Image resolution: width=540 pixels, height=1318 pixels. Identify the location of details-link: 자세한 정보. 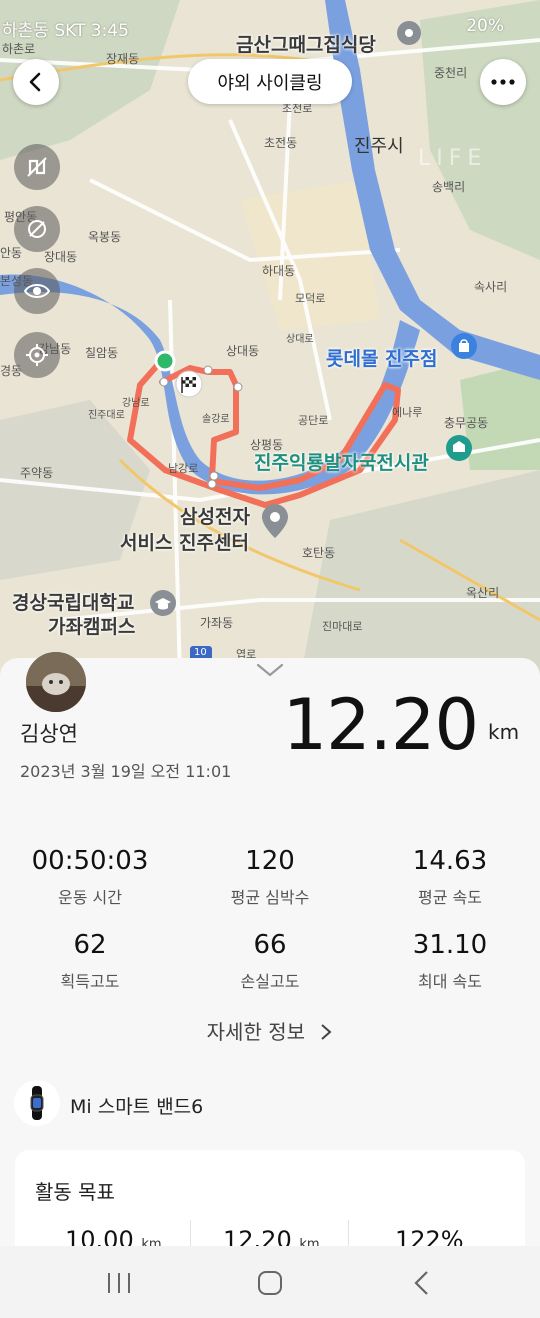
(270, 1030).